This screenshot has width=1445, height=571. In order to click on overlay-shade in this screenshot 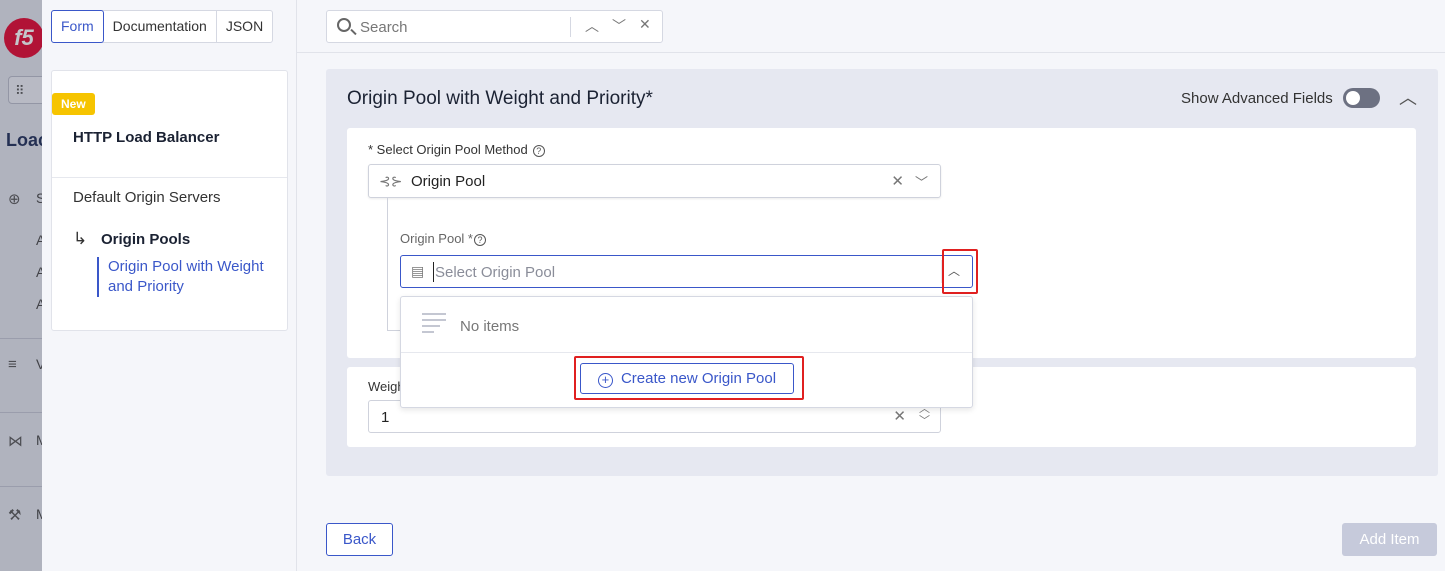, I will do `click(21, 285)`.